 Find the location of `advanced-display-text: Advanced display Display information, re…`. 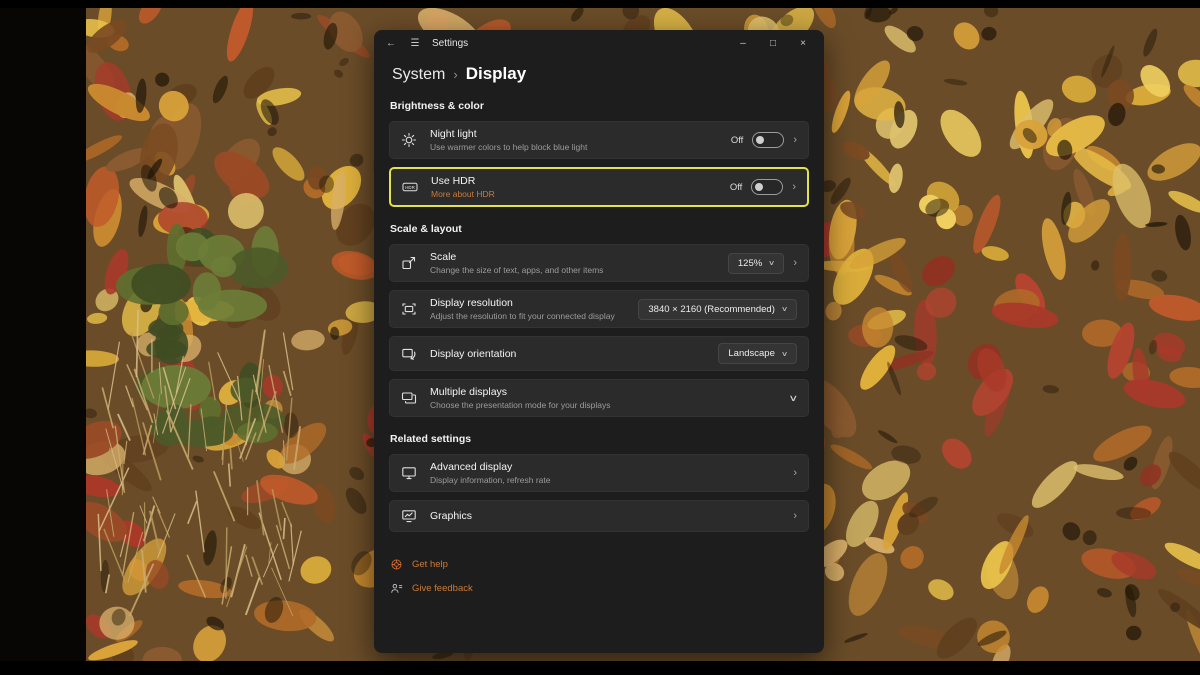

advanced-display-text: Advanced display Display information, re… is located at coordinates (606, 473).